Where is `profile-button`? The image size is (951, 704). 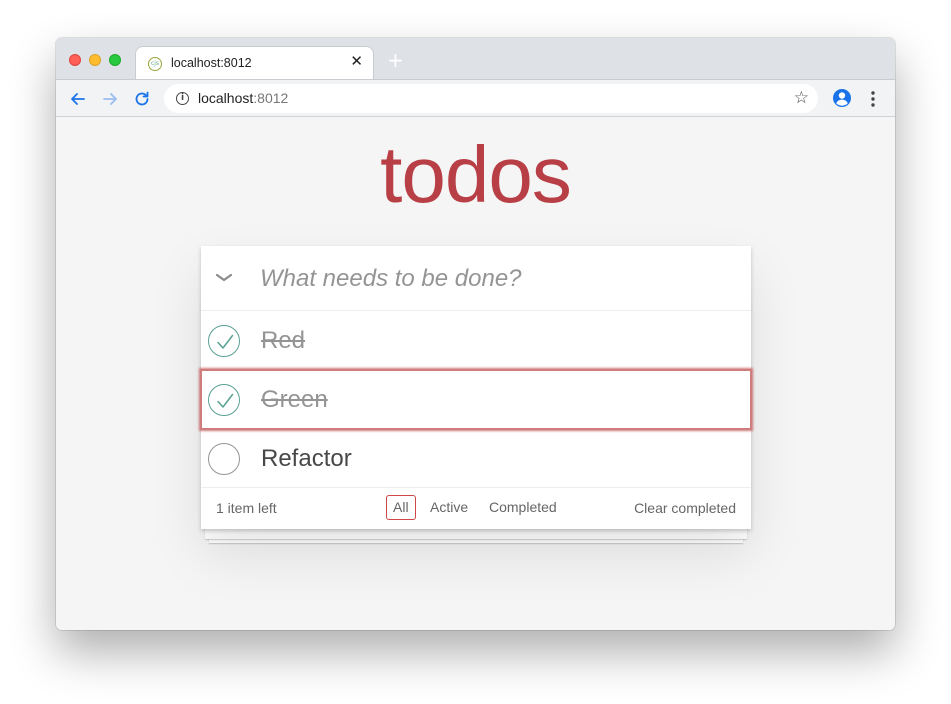 profile-button is located at coordinates (842, 98).